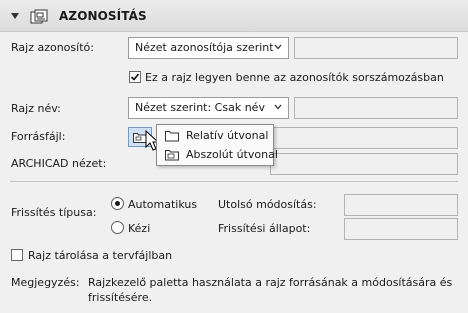 The image size is (468, 313). I want to click on drawing-id-icon, so click(39, 16).